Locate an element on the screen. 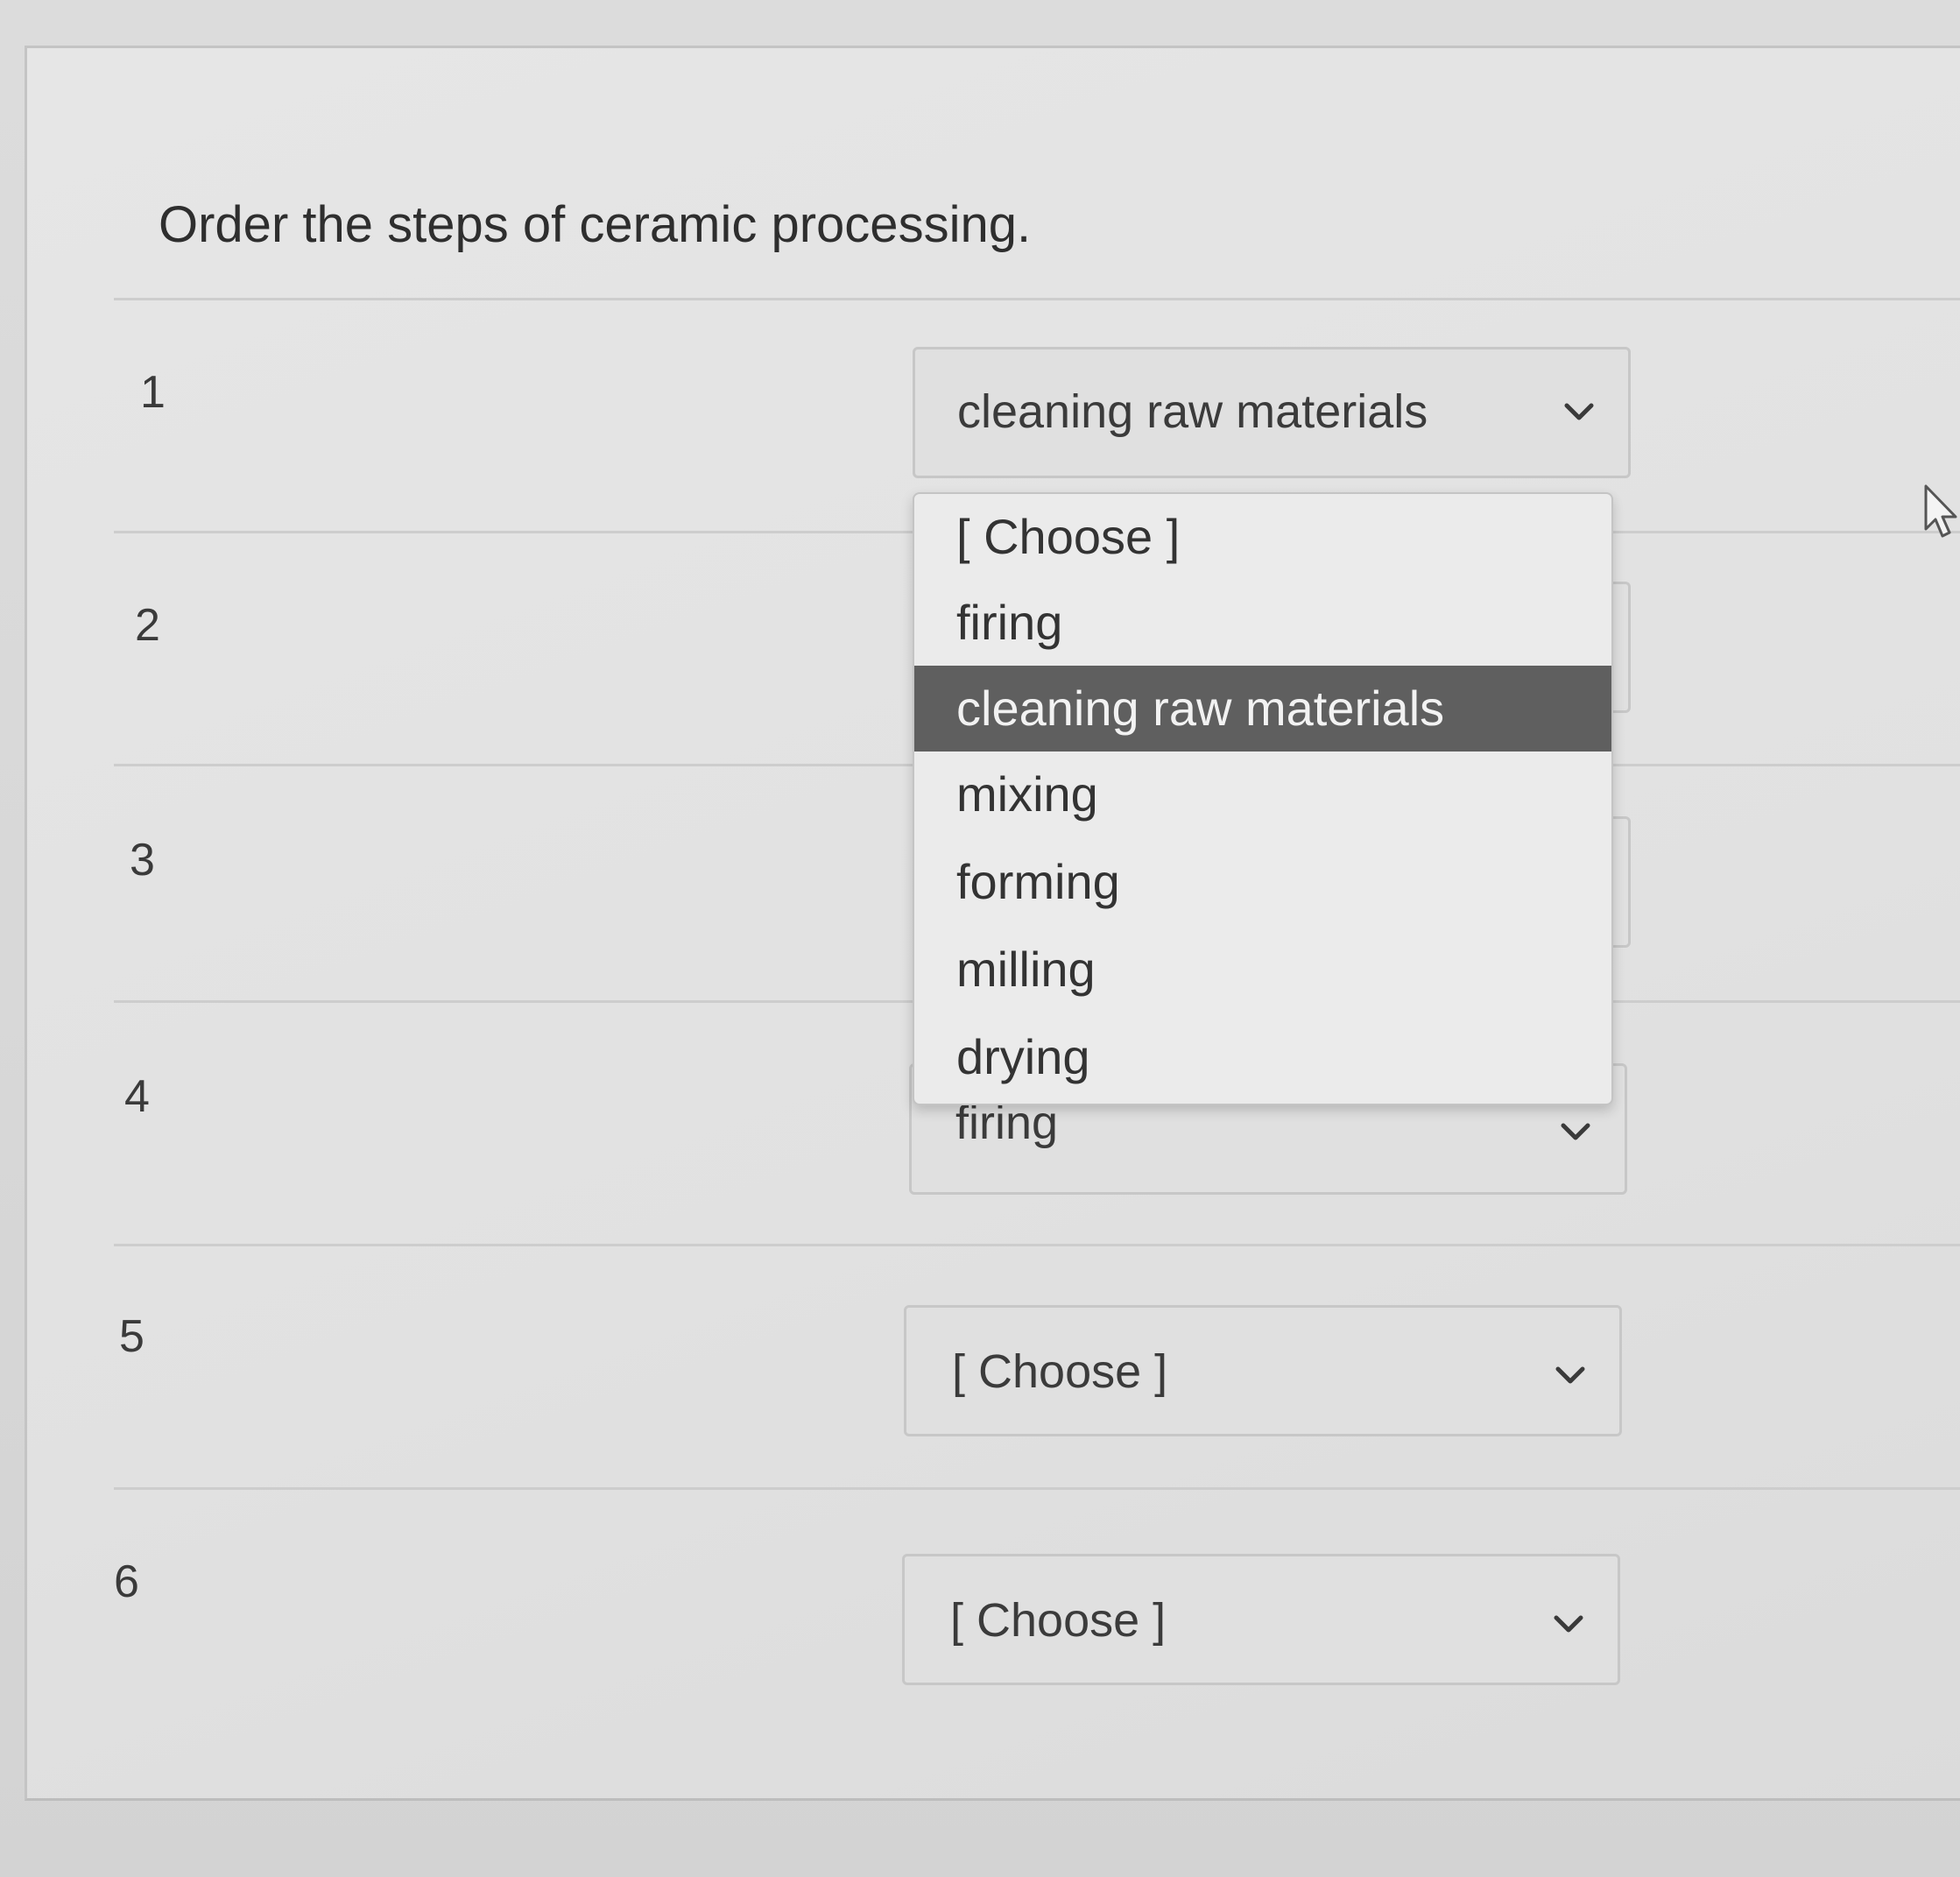  dropdown-option-milling: milling is located at coordinates (1262, 970).